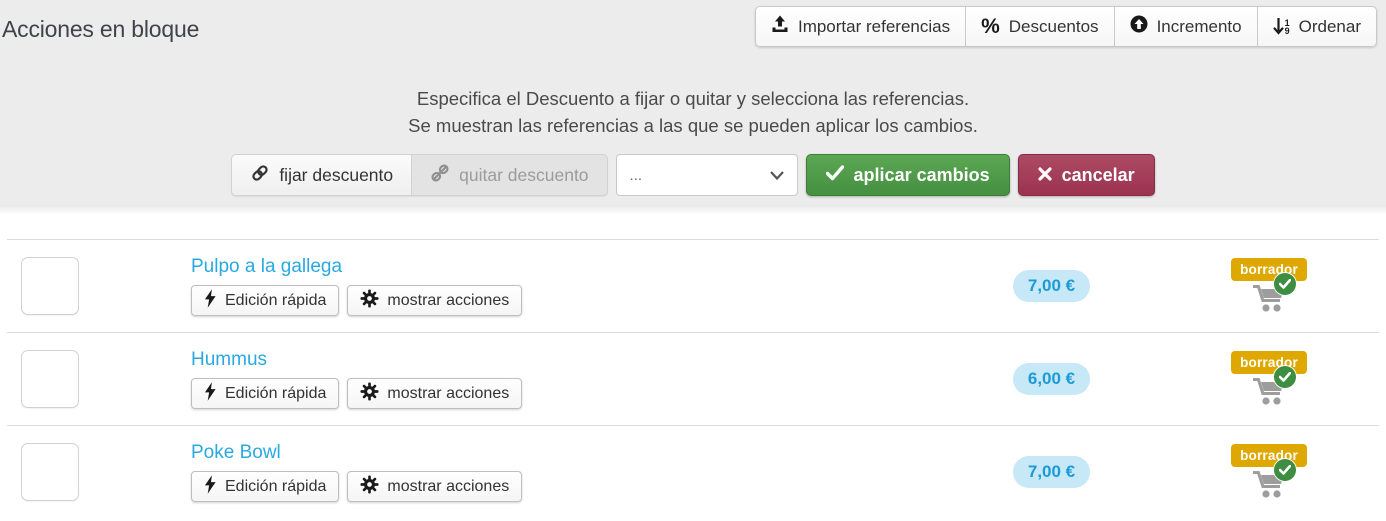 This screenshot has height=521, width=1386. What do you see at coordinates (1139, 26) in the screenshot?
I see `arrow-circle-up-icon` at bounding box center [1139, 26].